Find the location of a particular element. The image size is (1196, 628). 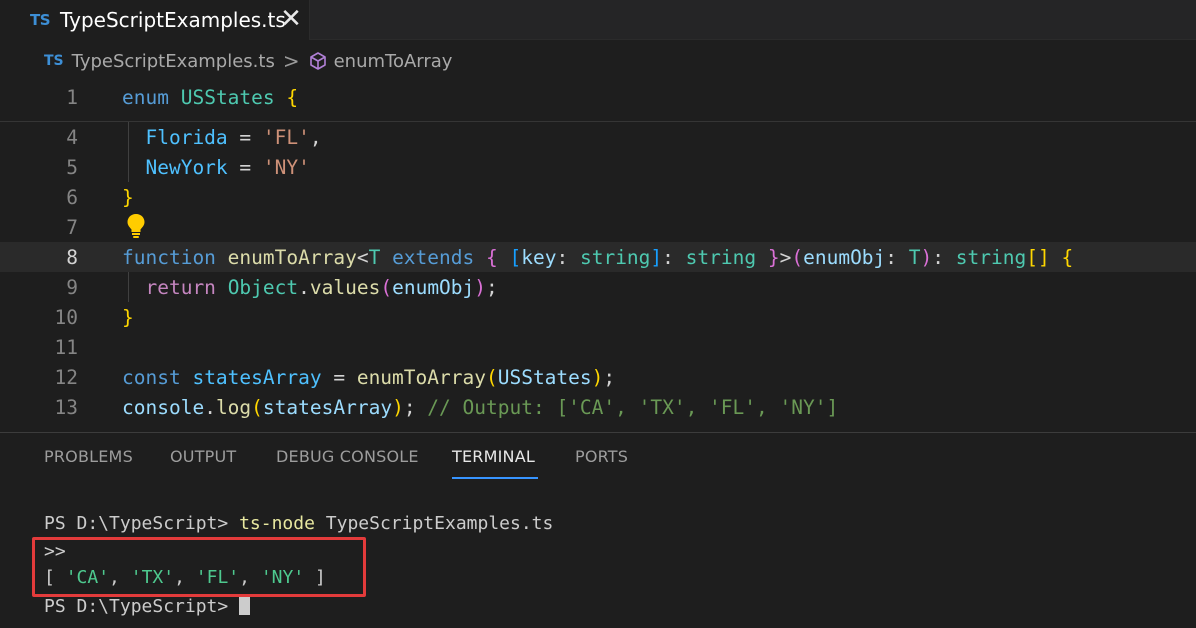

breadcrumb-symbol: enumToArray is located at coordinates (393, 61).